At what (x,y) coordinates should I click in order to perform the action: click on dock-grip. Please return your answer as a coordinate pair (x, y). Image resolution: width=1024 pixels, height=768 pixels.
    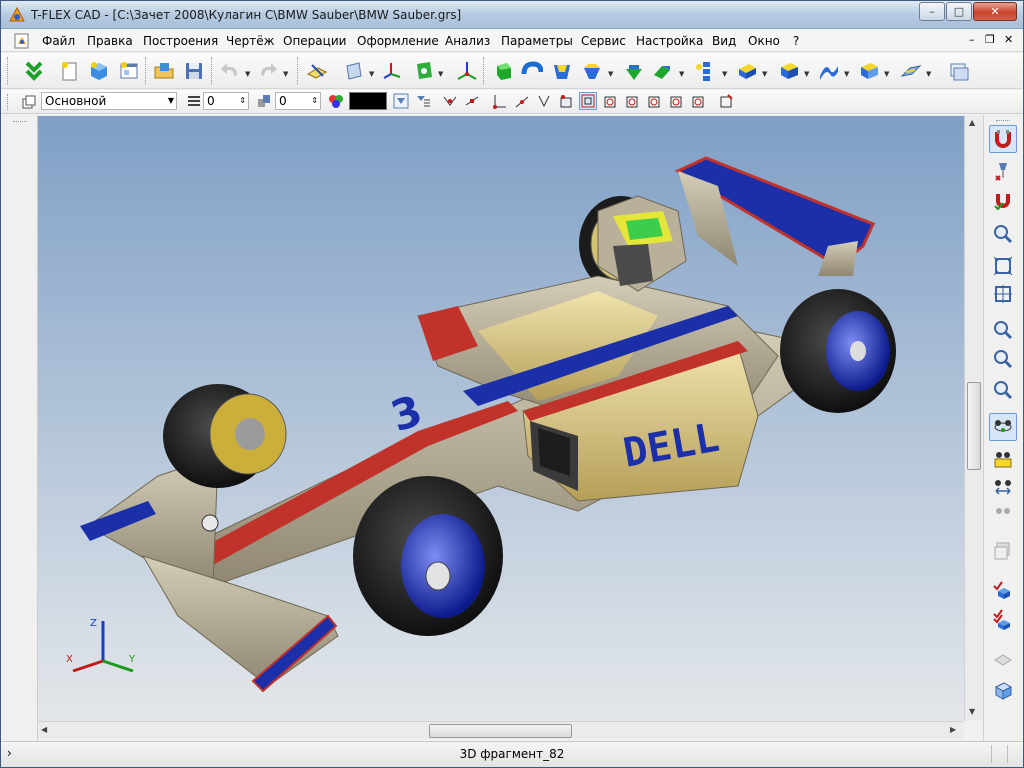
    Looking at the image, I should click on (20, 121).